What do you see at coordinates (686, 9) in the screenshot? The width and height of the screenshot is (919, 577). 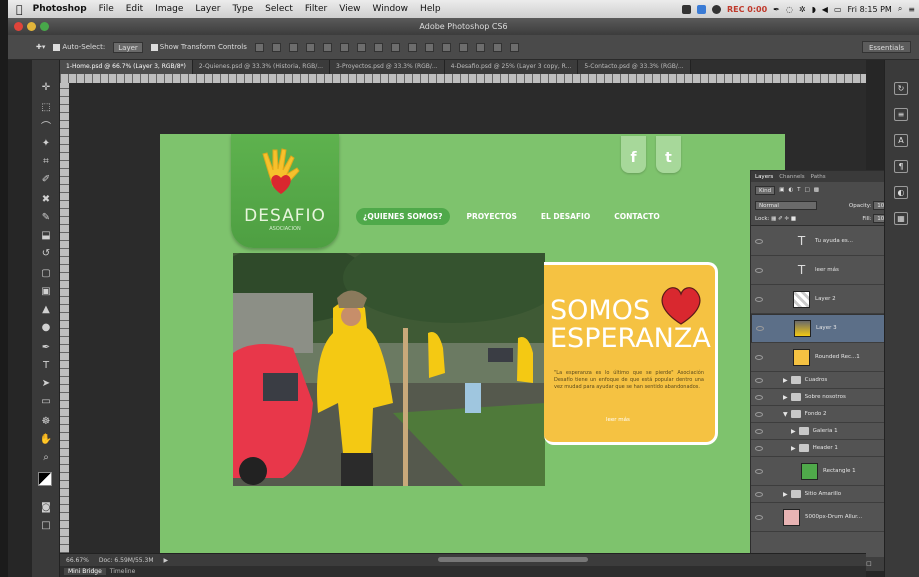 I see `status-app-icon` at bounding box center [686, 9].